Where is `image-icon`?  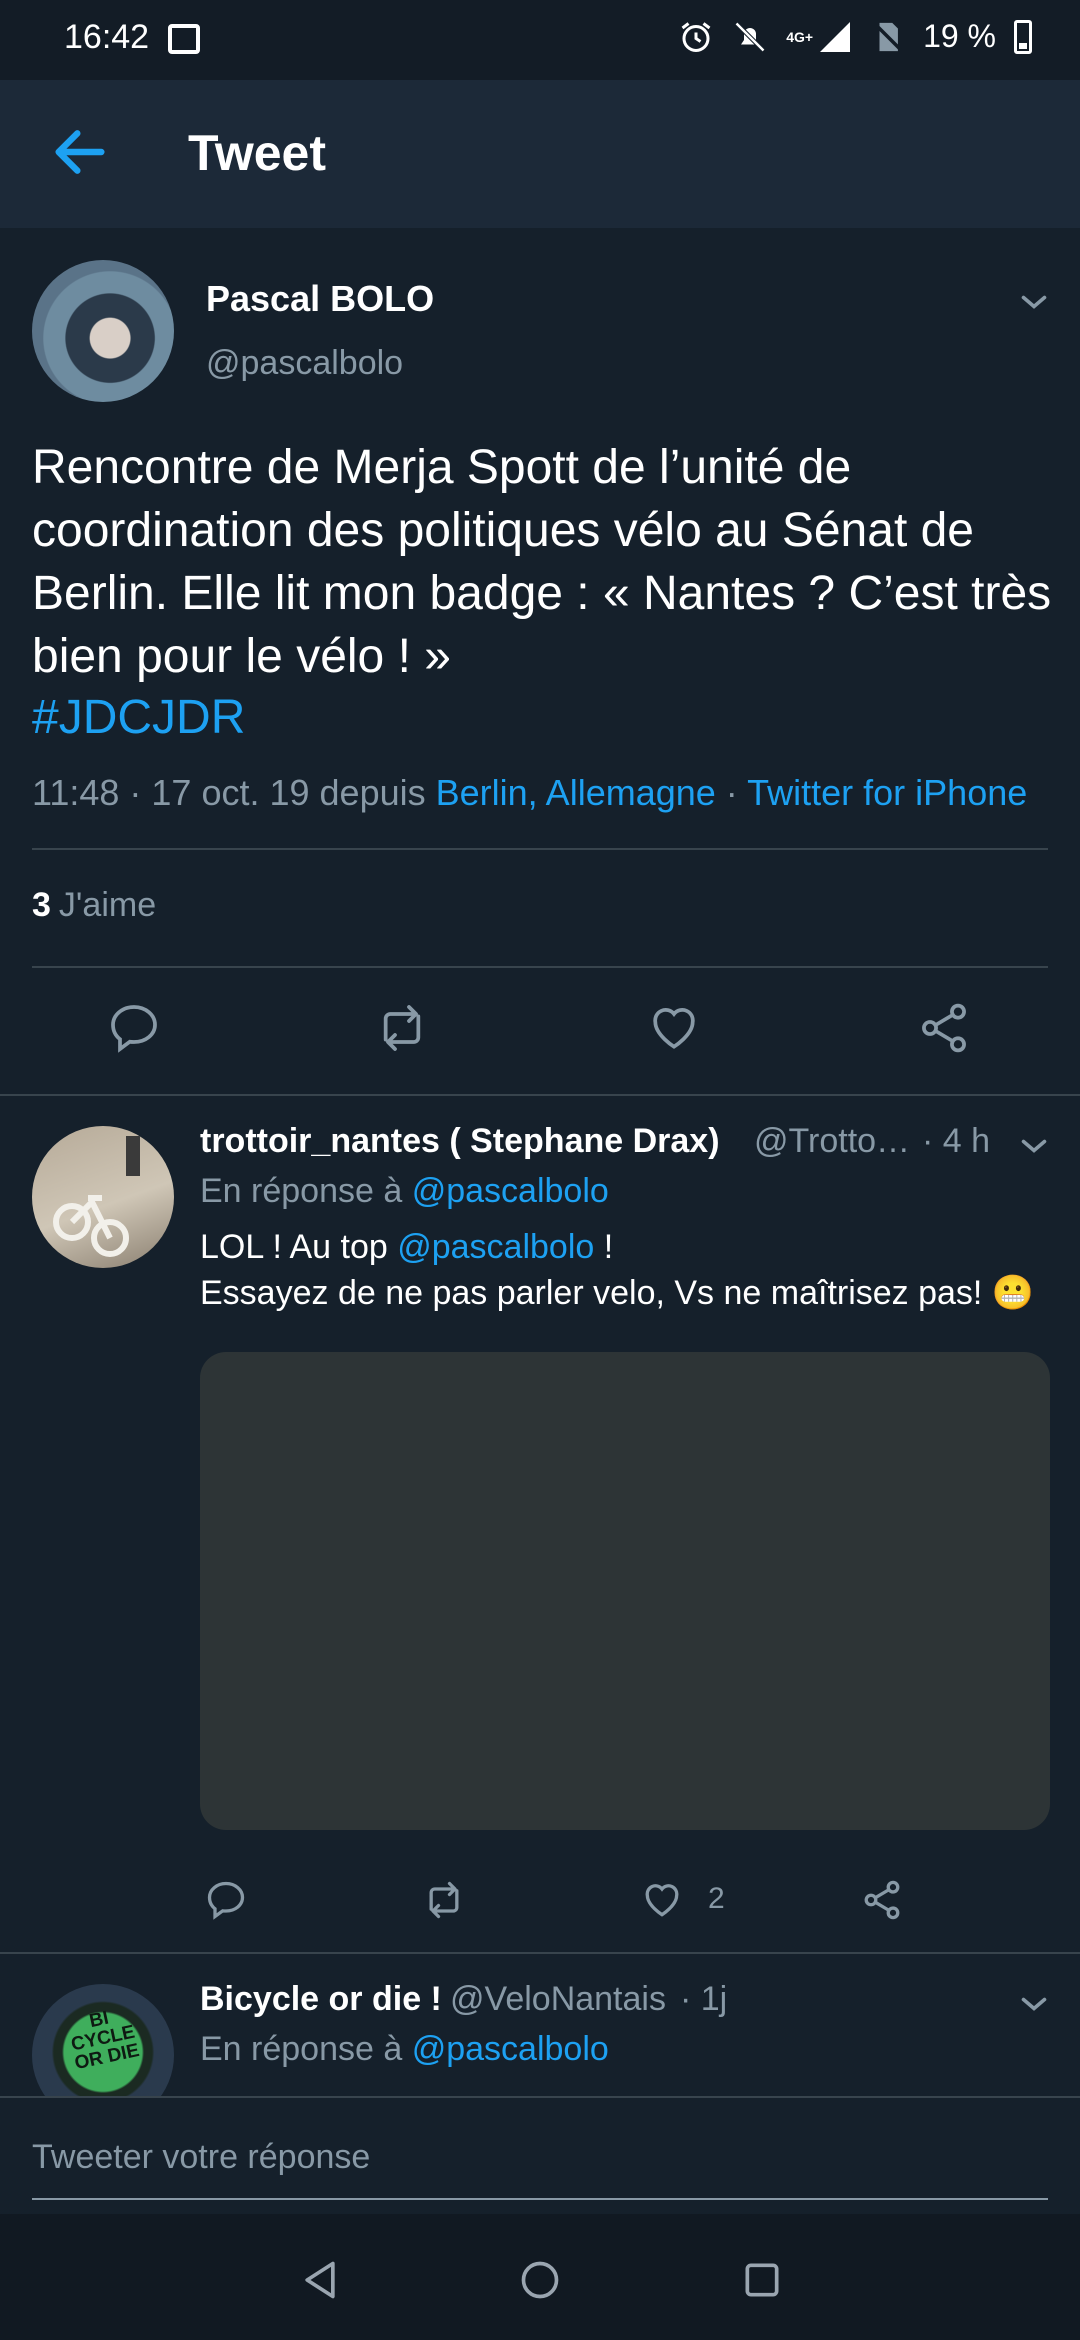 image-icon is located at coordinates (184, 39).